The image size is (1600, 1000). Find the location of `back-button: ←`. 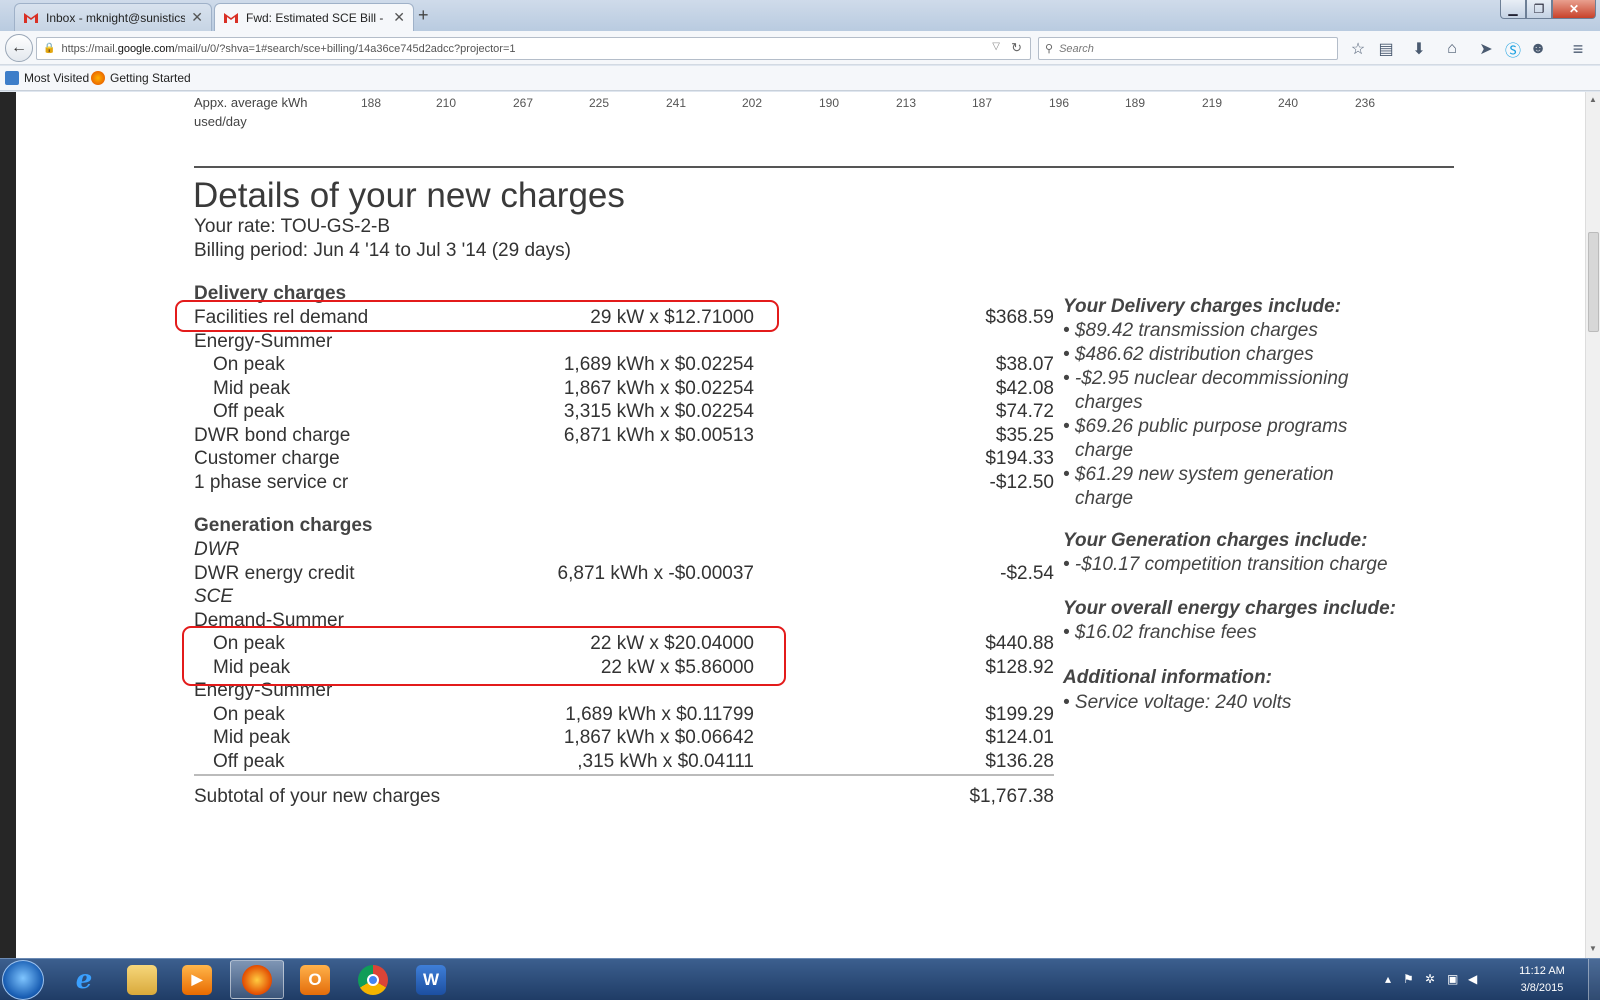

back-button: ← is located at coordinates (19, 48).